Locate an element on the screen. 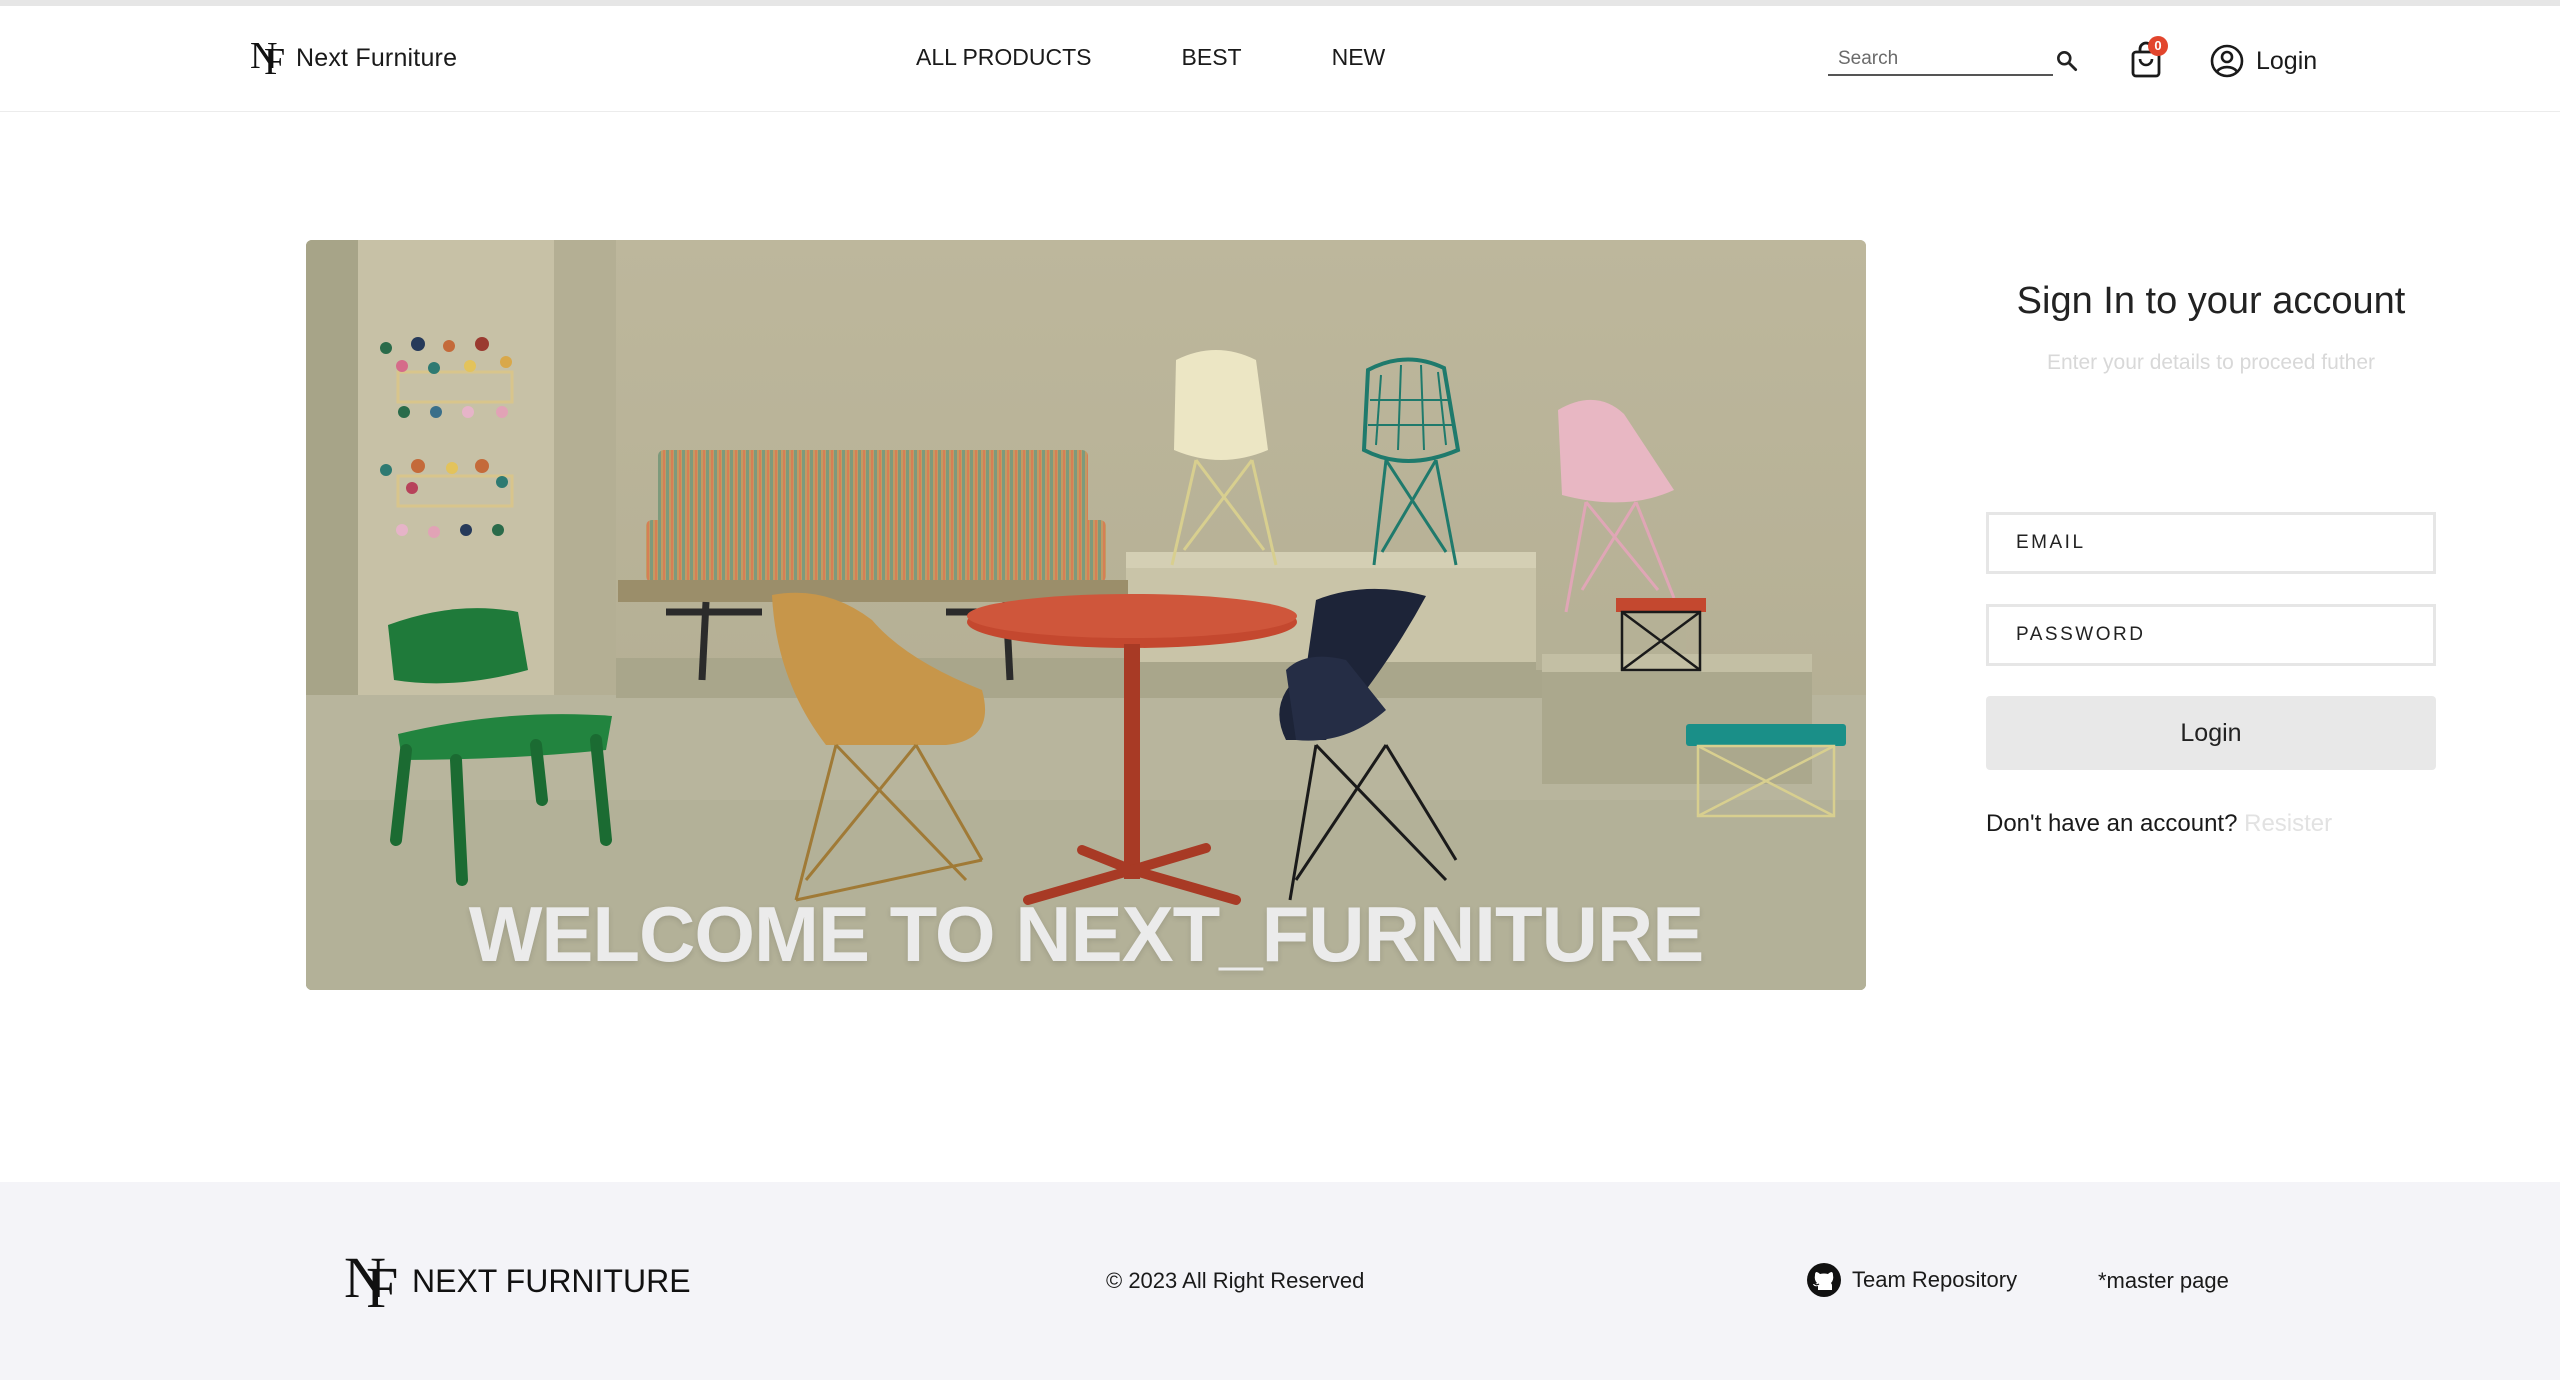 The image size is (2560, 1380). nav-best: BEST is located at coordinates (1212, 57).